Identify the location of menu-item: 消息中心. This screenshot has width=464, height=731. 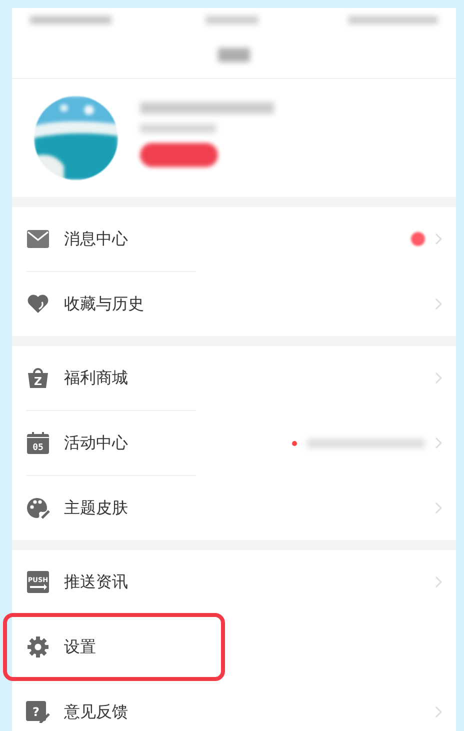
(234, 239).